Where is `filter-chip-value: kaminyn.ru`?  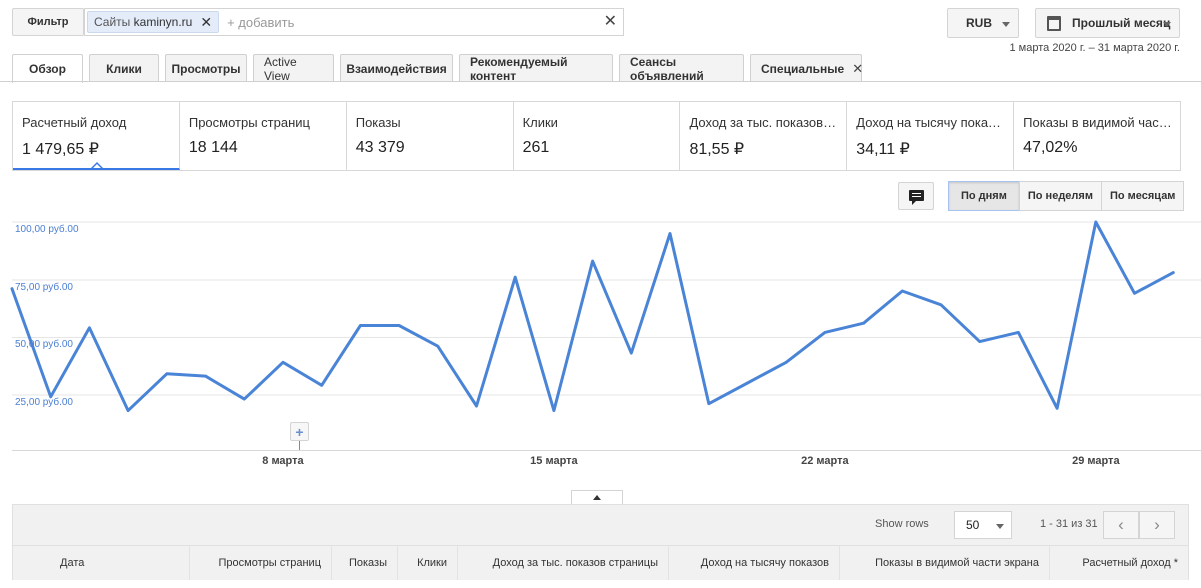 filter-chip-value: kaminyn.ru is located at coordinates (163, 22).